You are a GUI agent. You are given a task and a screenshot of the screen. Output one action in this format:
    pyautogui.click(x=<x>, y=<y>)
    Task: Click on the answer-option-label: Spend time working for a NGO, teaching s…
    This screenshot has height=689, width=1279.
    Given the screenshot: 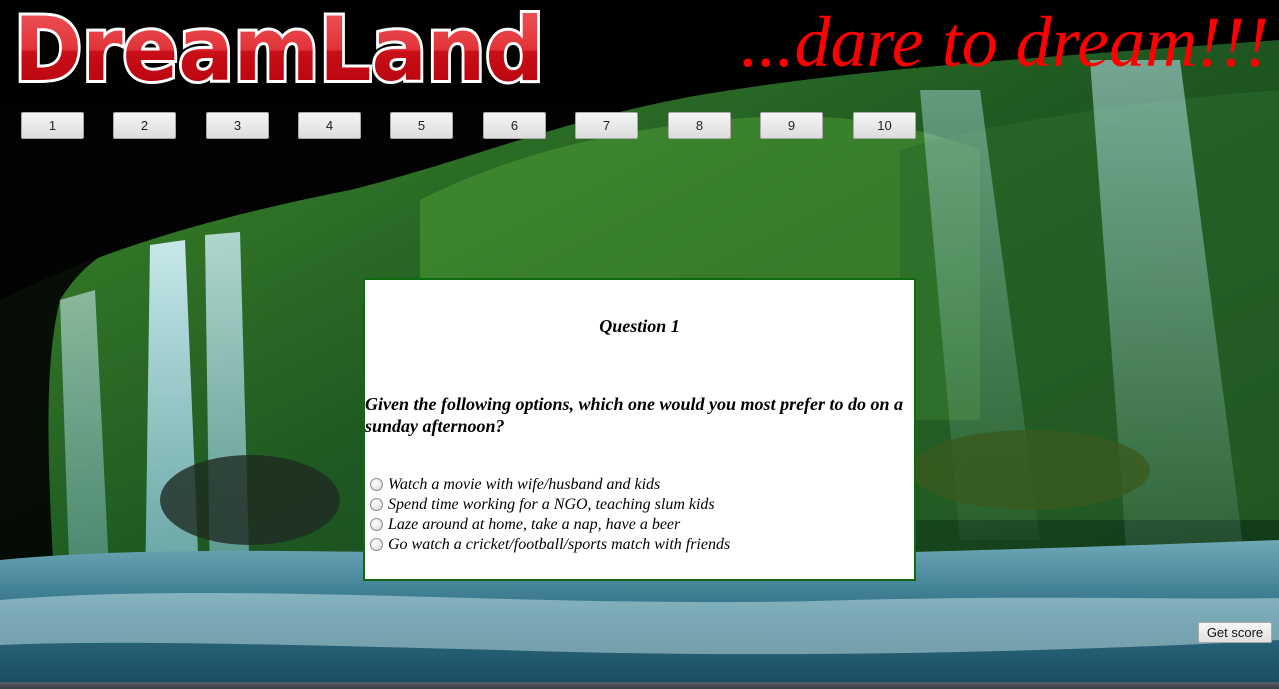 What is the action you would take?
    pyautogui.click(x=551, y=504)
    